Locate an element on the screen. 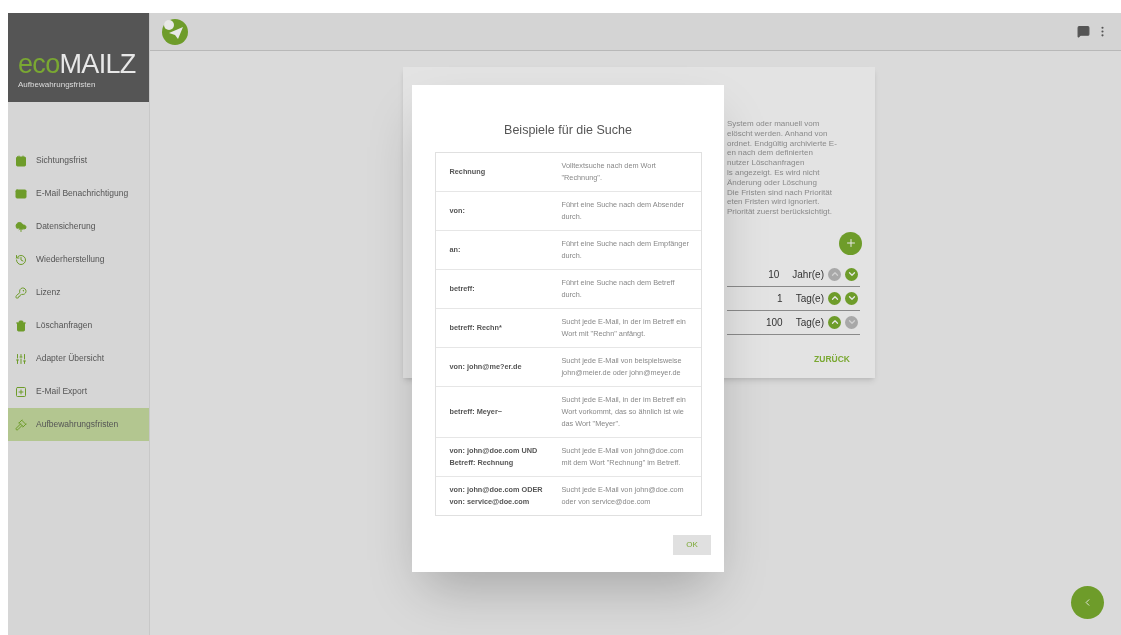 Image resolution: width=1121 pixels, height=635 pixels. sidebar-item: Wiederherstellung is located at coordinates (78, 259).